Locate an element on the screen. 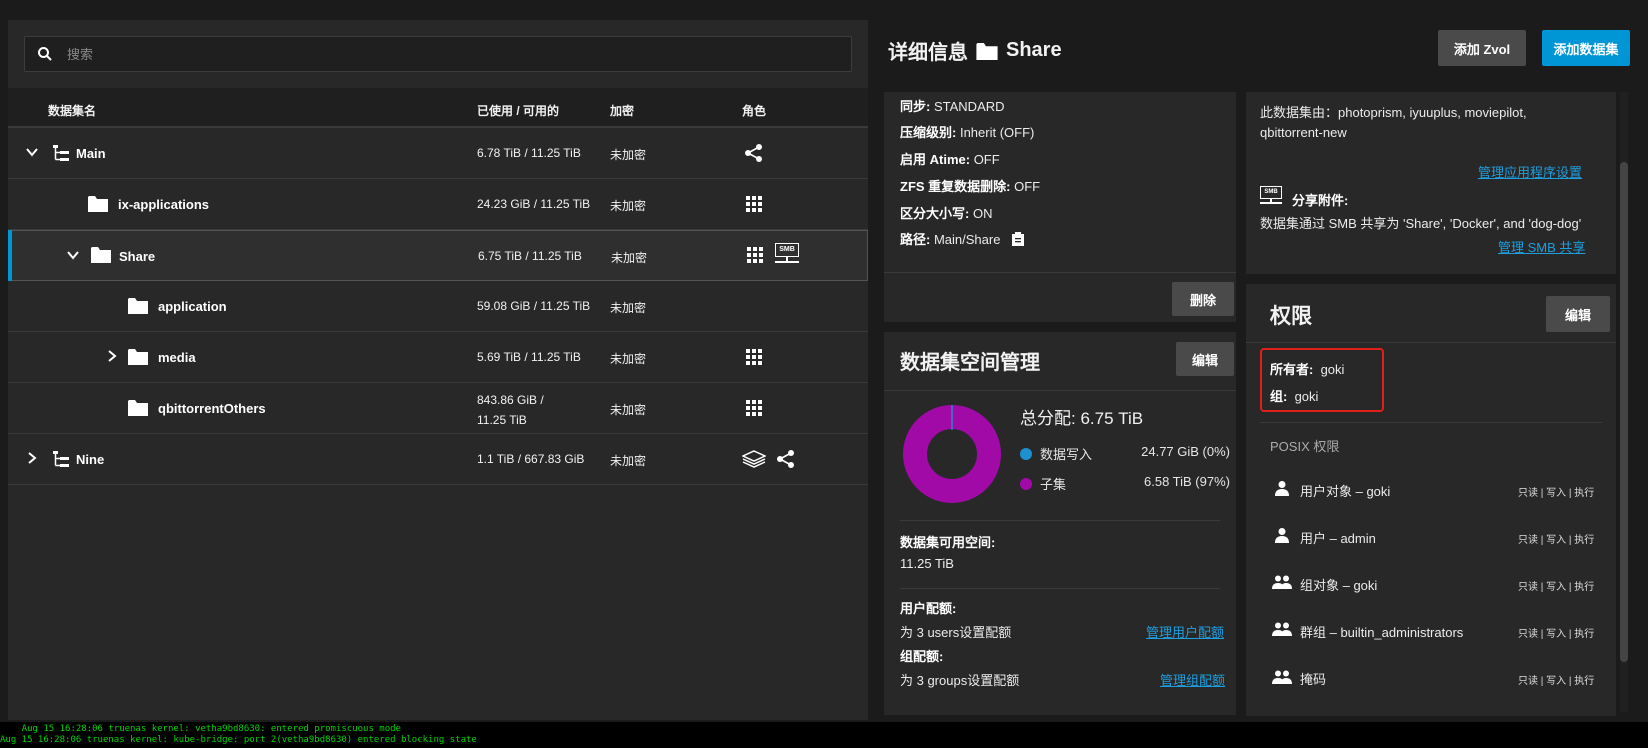 The image size is (1648, 748). layers-icon is located at coordinates (754, 459).